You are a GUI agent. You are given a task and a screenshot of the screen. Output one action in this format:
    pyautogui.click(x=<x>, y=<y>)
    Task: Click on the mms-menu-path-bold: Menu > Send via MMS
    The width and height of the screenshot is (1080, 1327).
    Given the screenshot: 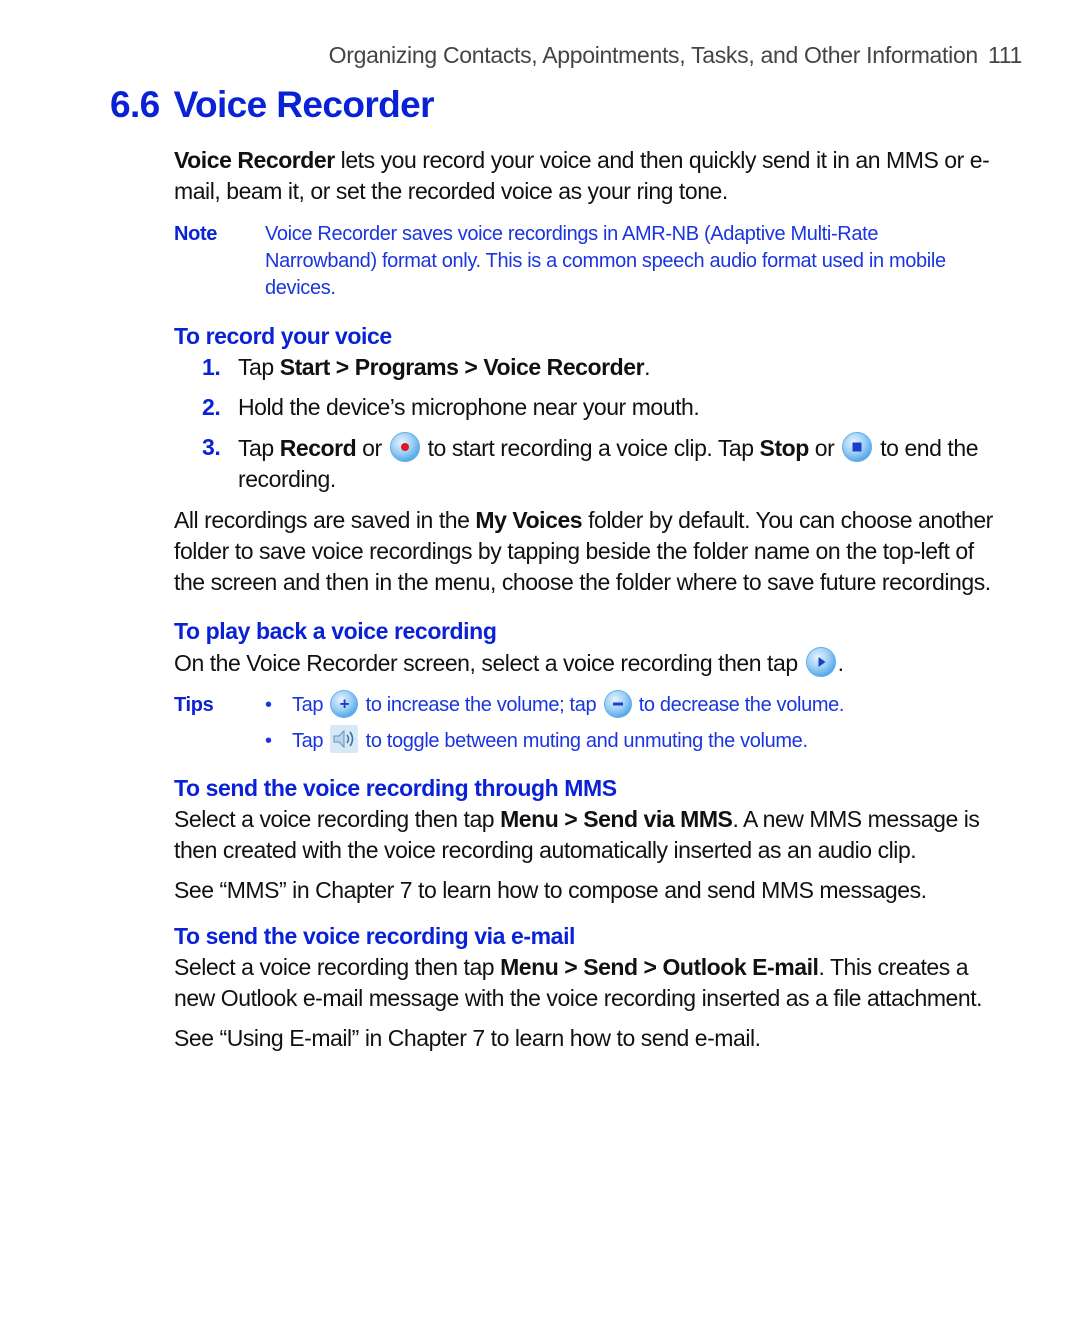 What is the action you would take?
    pyautogui.click(x=616, y=819)
    